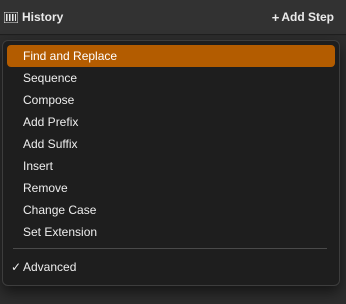  Describe the element at coordinates (60, 210) in the screenshot. I see `menu-item-label: Change Case` at that location.